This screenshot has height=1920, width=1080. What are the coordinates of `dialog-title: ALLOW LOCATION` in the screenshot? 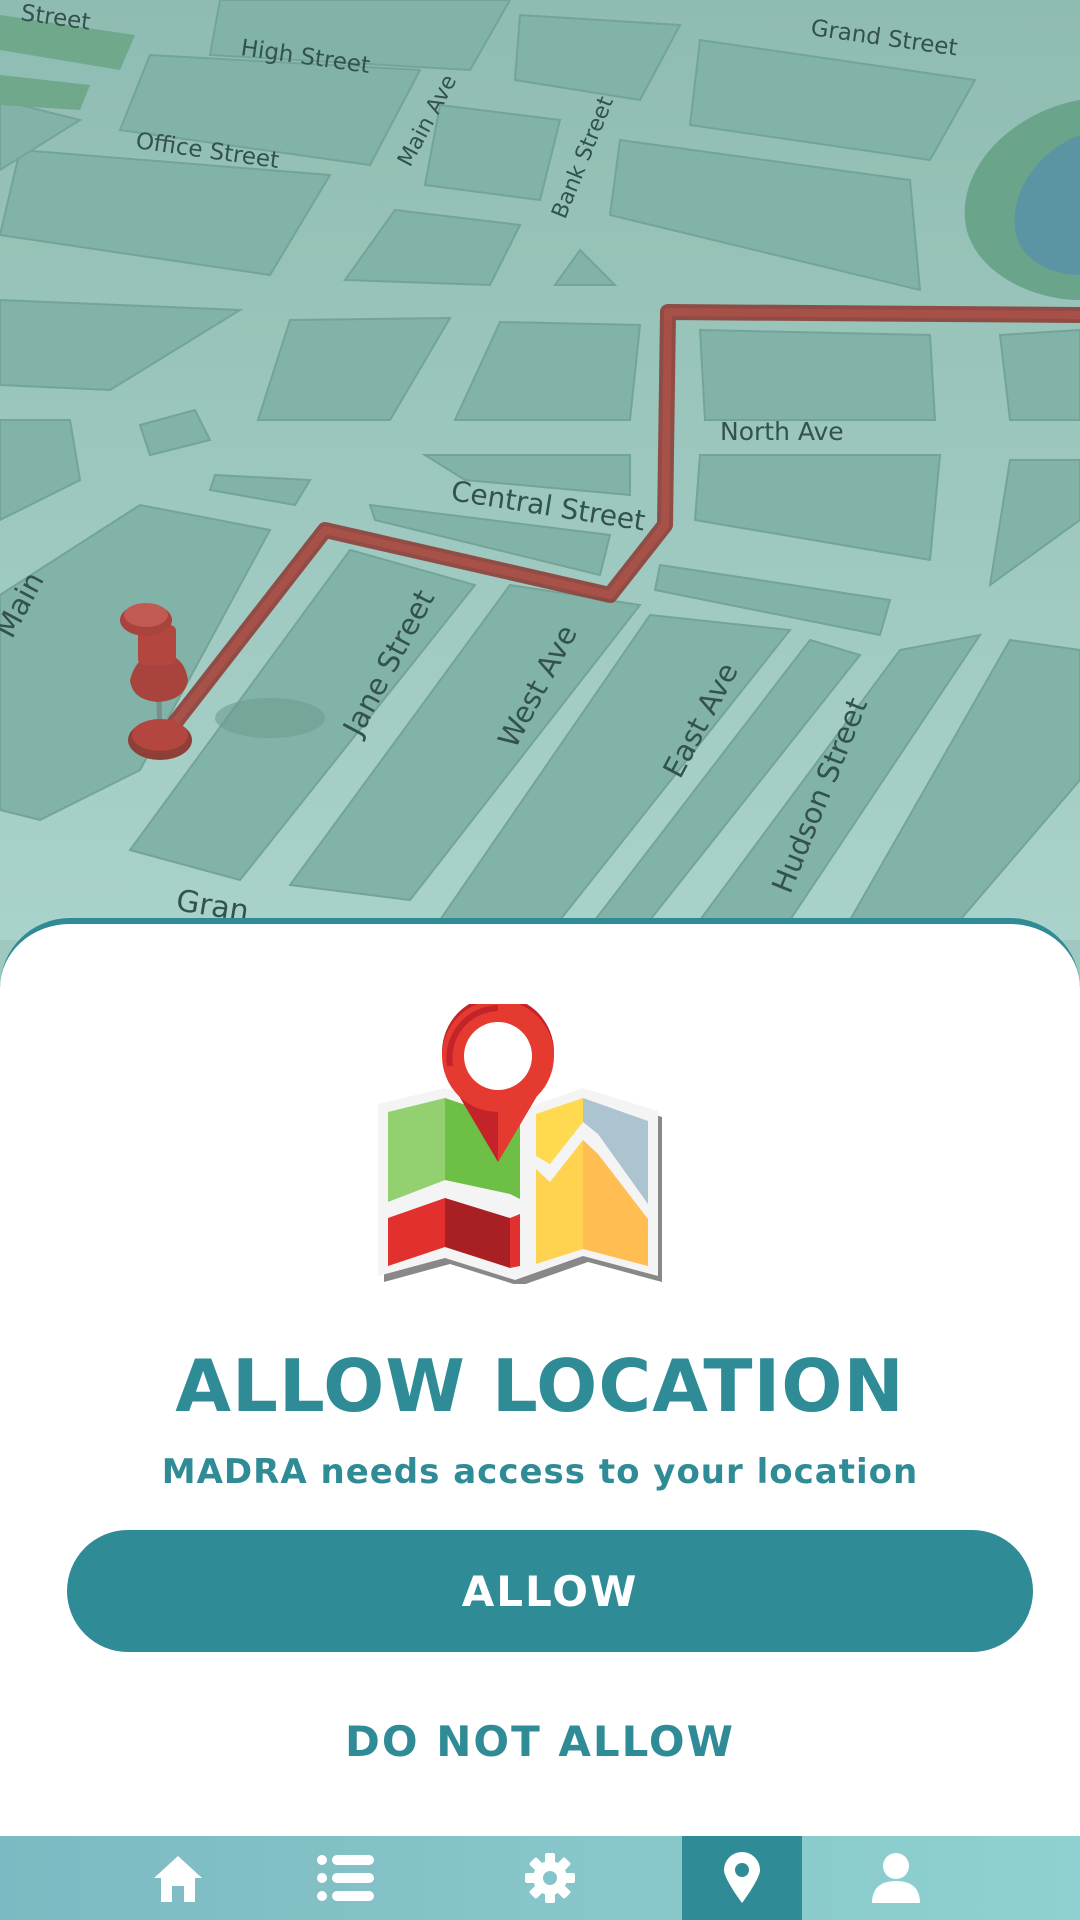 It's located at (540, 1386).